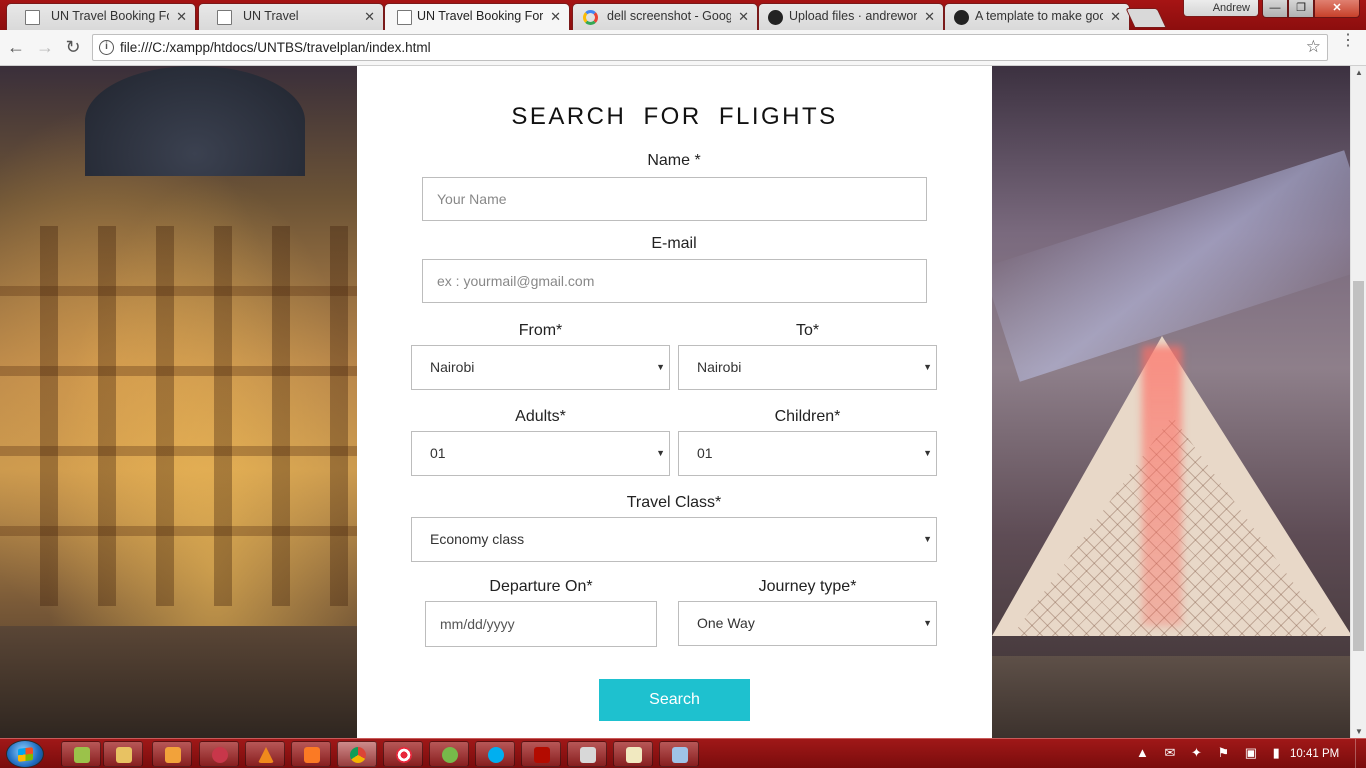 Image resolution: width=1366 pixels, height=768 pixels. I want to click on tab-label: UN Travel, so click(271, 16).